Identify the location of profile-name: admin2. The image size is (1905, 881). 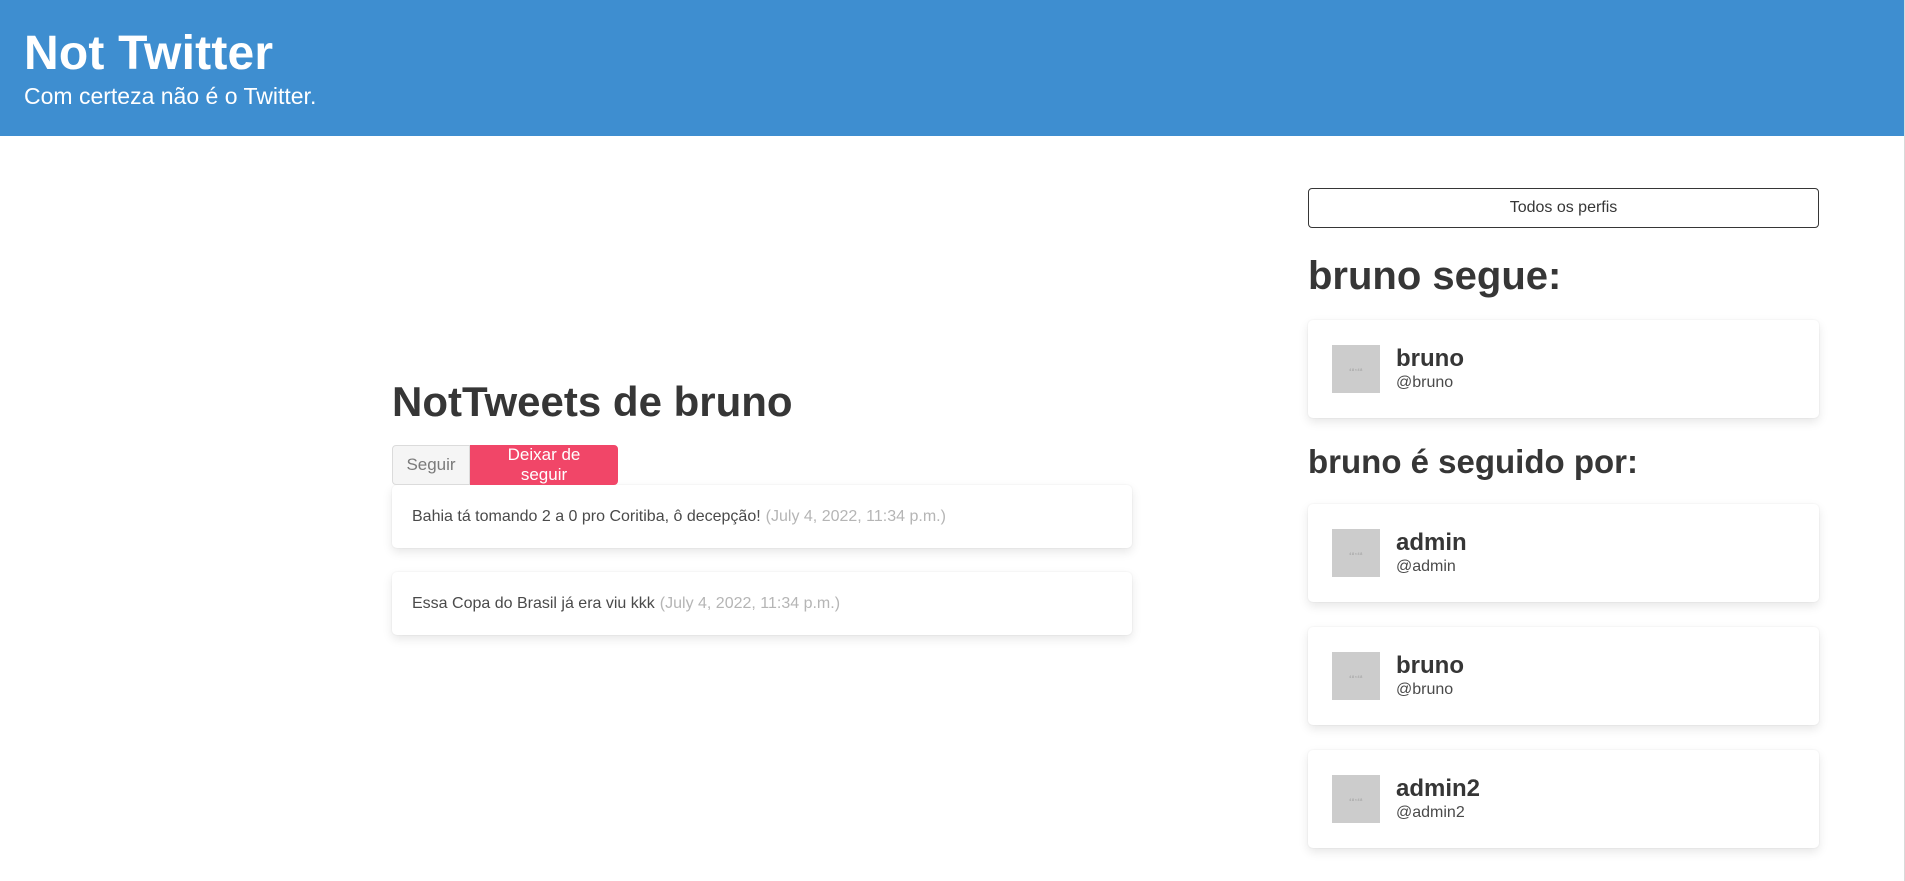
(1438, 788).